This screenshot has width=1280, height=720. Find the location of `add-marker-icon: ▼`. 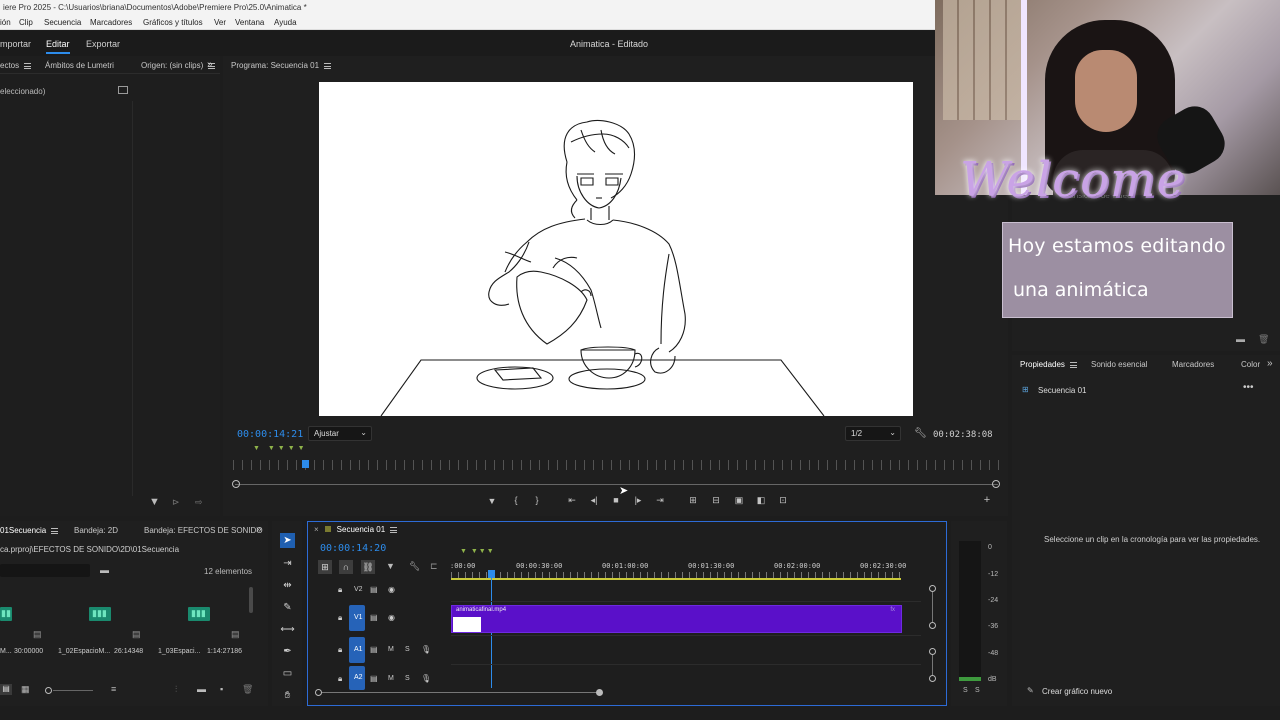

add-marker-icon: ▼ is located at coordinates (390, 566).